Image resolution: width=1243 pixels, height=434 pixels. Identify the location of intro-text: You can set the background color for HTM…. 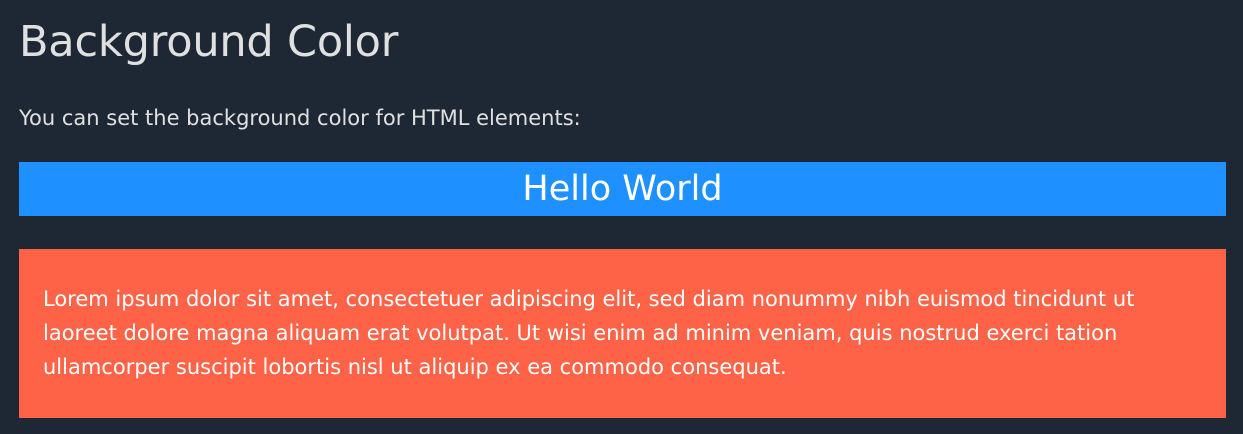
(300, 118).